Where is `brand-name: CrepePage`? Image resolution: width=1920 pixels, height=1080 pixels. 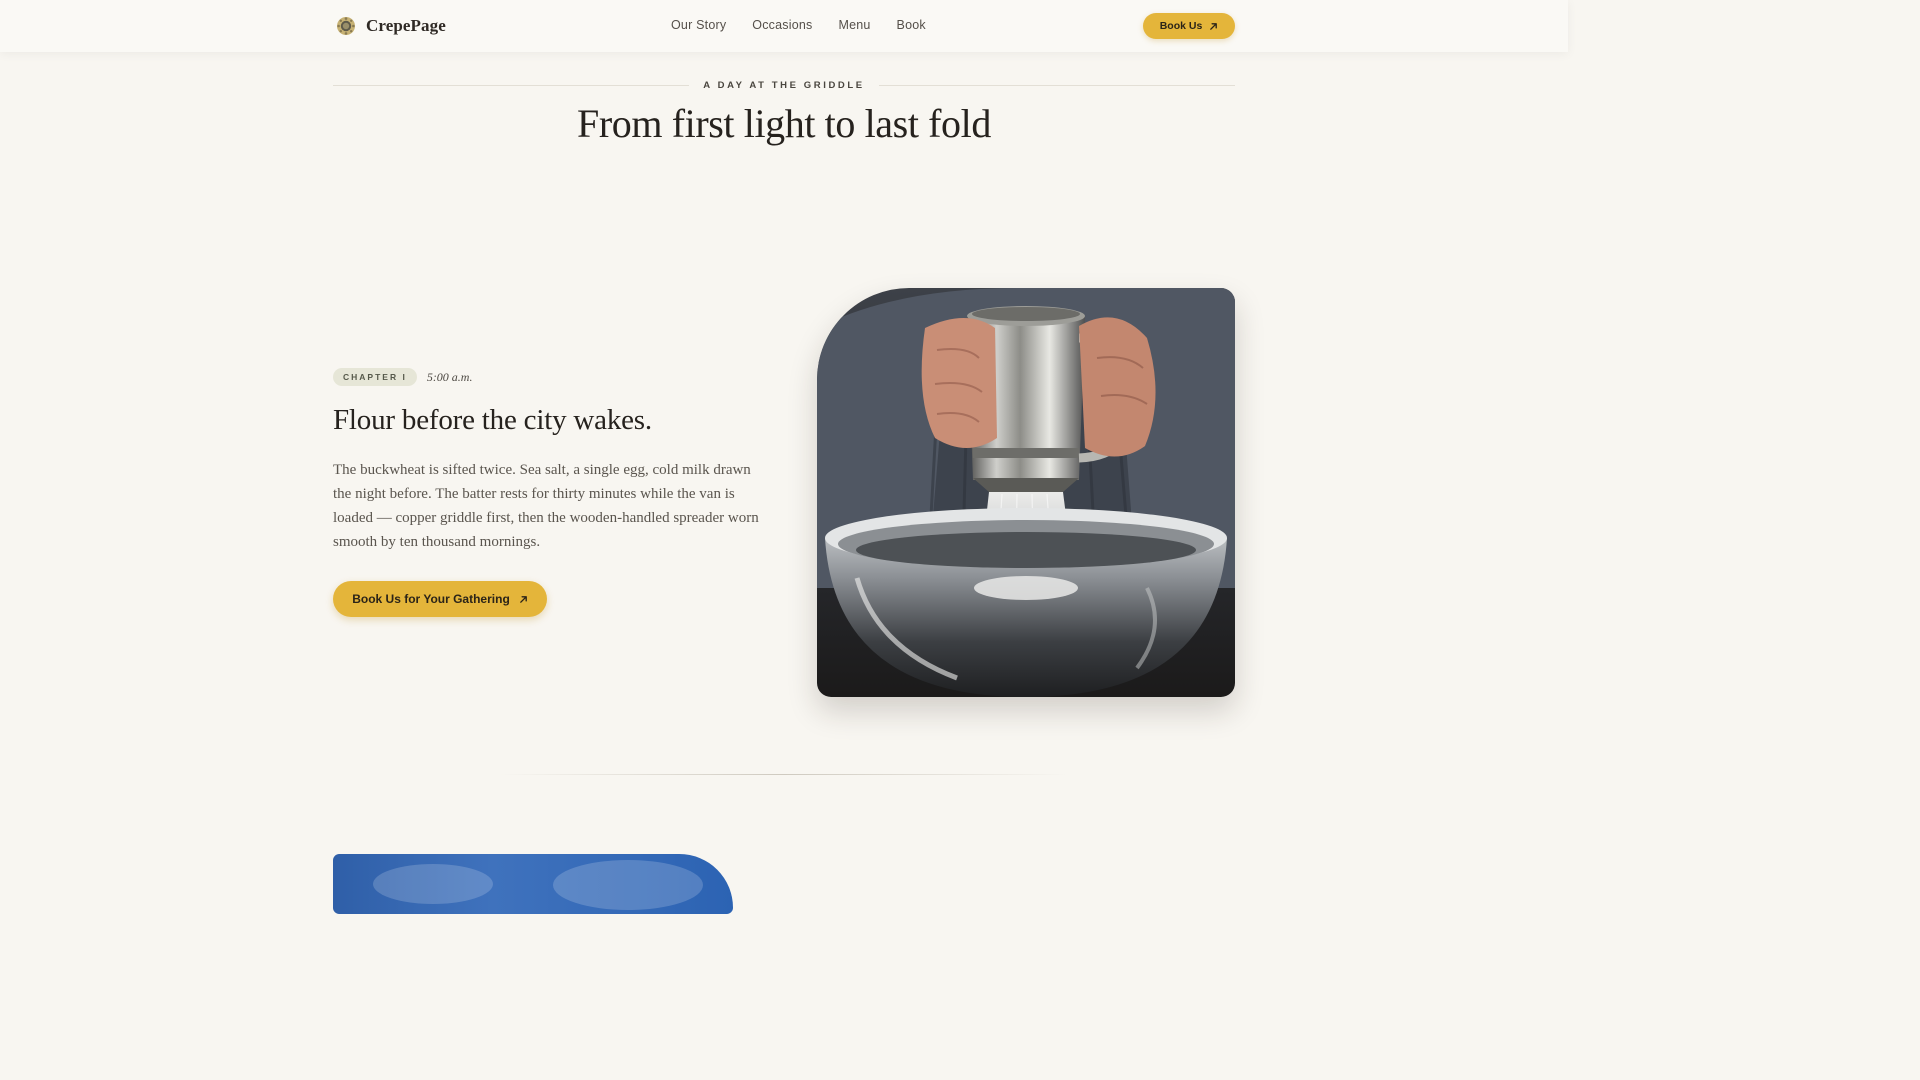
brand-name: CrepePage is located at coordinates (406, 25).